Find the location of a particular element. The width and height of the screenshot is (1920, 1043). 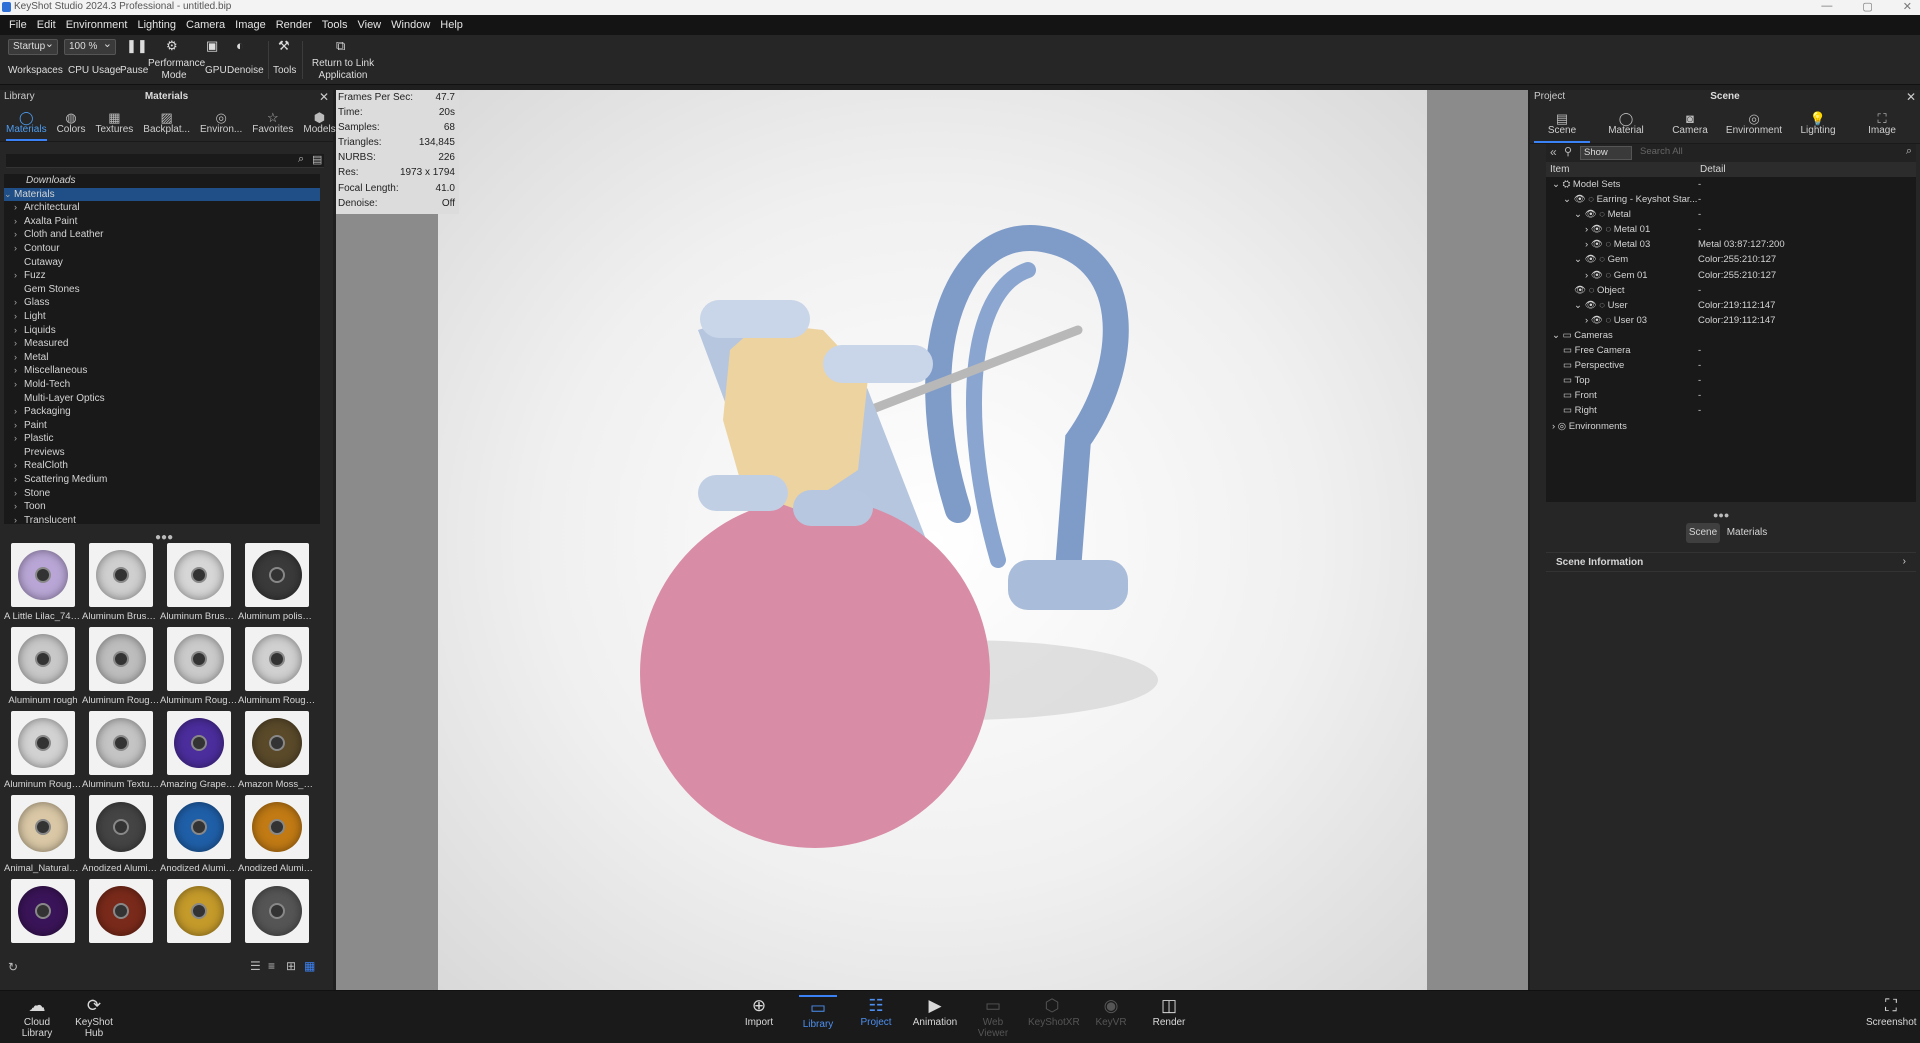

pause-label: Pause is located at coordinates (134, 71).